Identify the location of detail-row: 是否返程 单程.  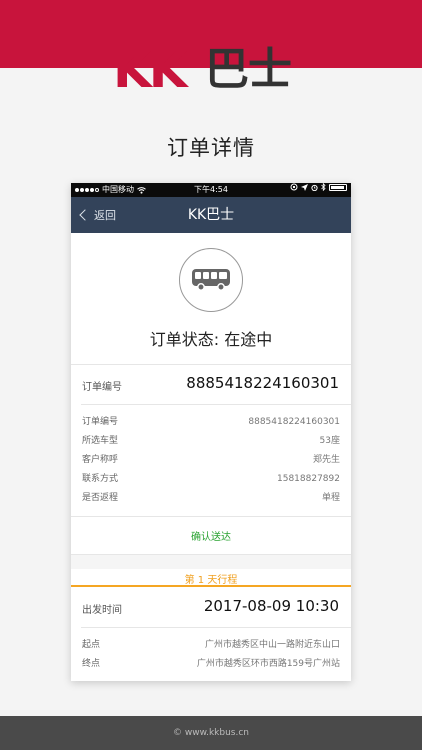
(211, 498).